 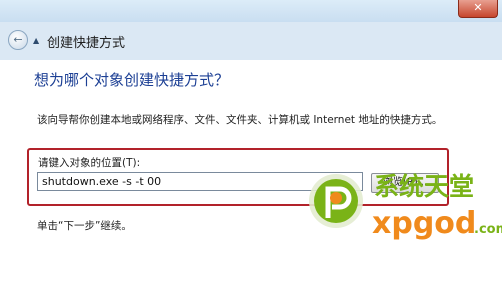 What do you see at coordinates (86, 43) in the screenshot?
I see `wizard-title: 创建快捷方式` at bounding box center [86, 43].